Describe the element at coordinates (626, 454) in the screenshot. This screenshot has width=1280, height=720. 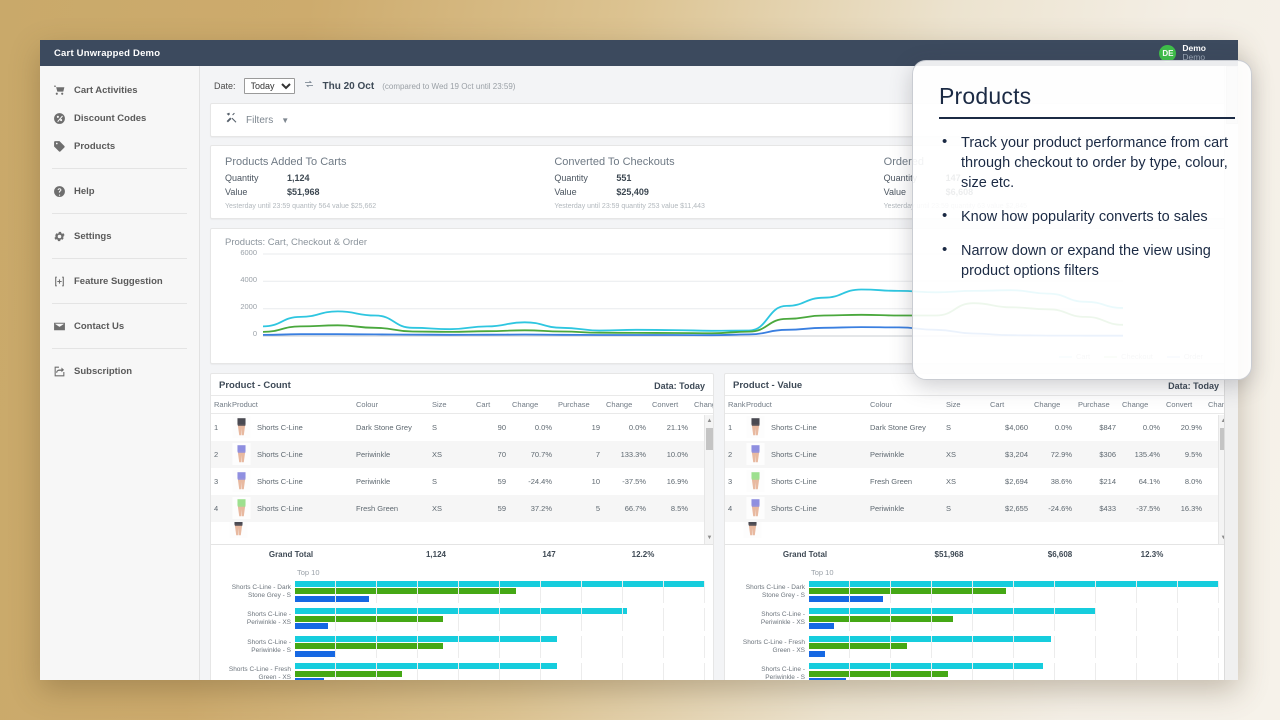
I see `cell-purchase-change: 133.3%` at that location.